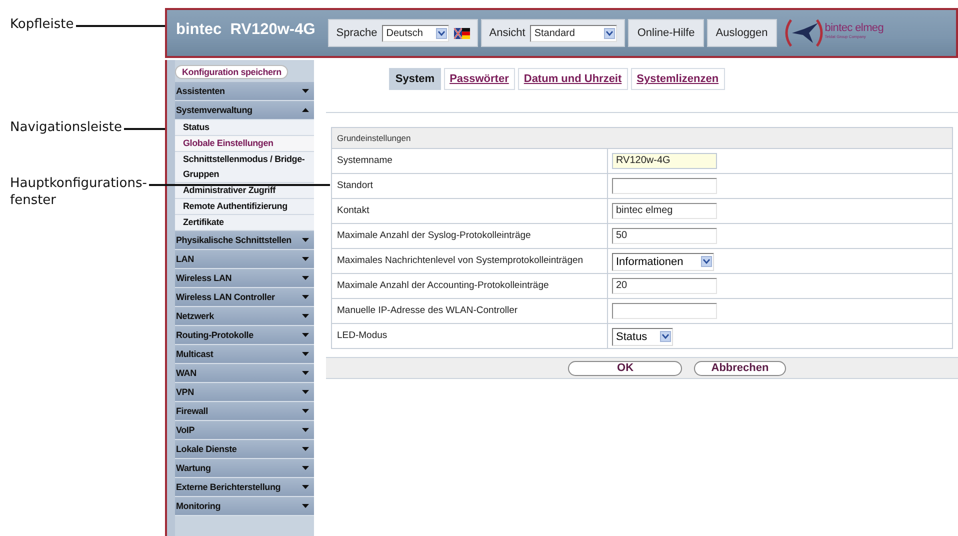 The height and width of the screenshot is (536, 958). I want to click on submenu-item: Schnittstellenmodus / Bridge-Gruppen, so click(244, 167).